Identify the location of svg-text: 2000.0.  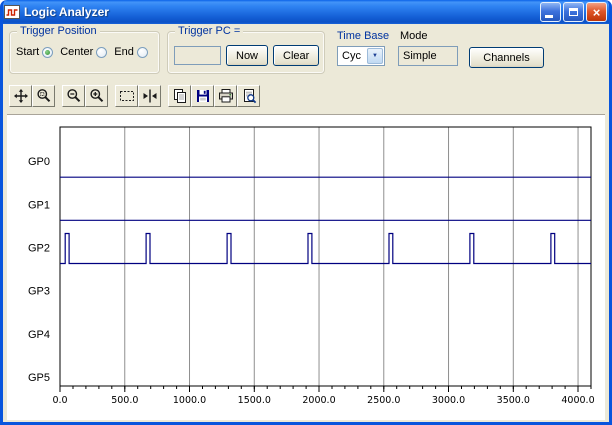
(318, 400).